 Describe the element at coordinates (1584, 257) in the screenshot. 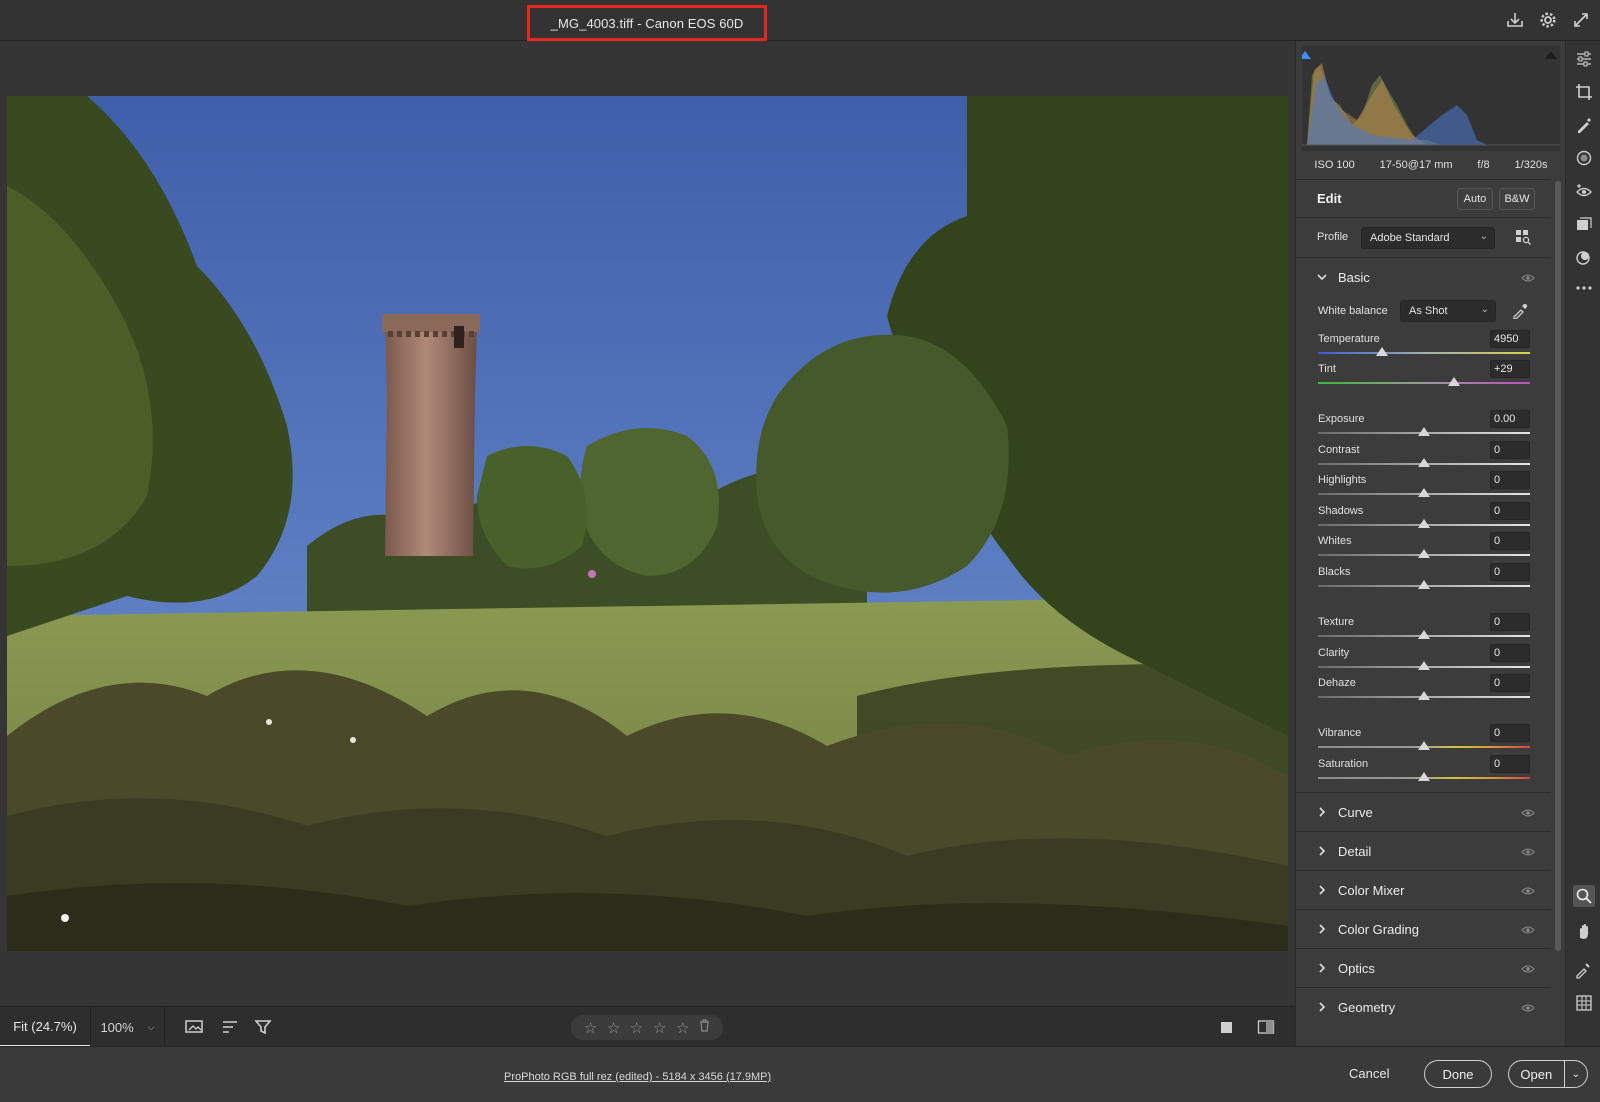

I see `snapshots-icon` at that location.